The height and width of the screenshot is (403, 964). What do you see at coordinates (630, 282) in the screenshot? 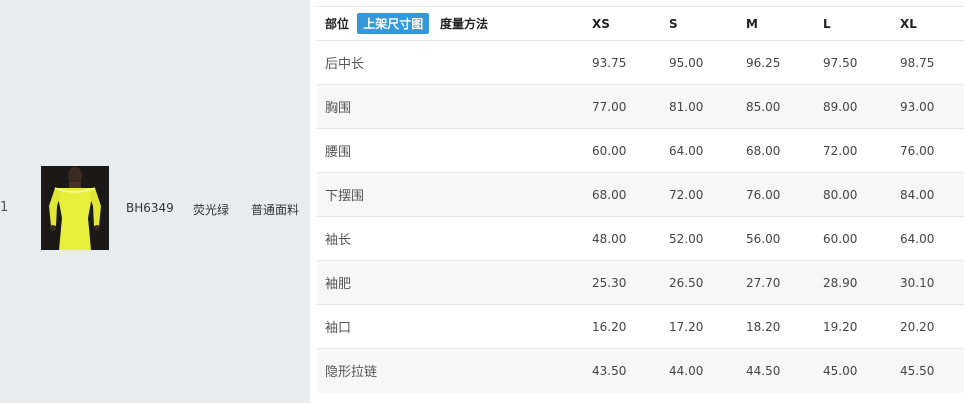
I see `cell-xs: 25.30` at bounding box center [630, 282].